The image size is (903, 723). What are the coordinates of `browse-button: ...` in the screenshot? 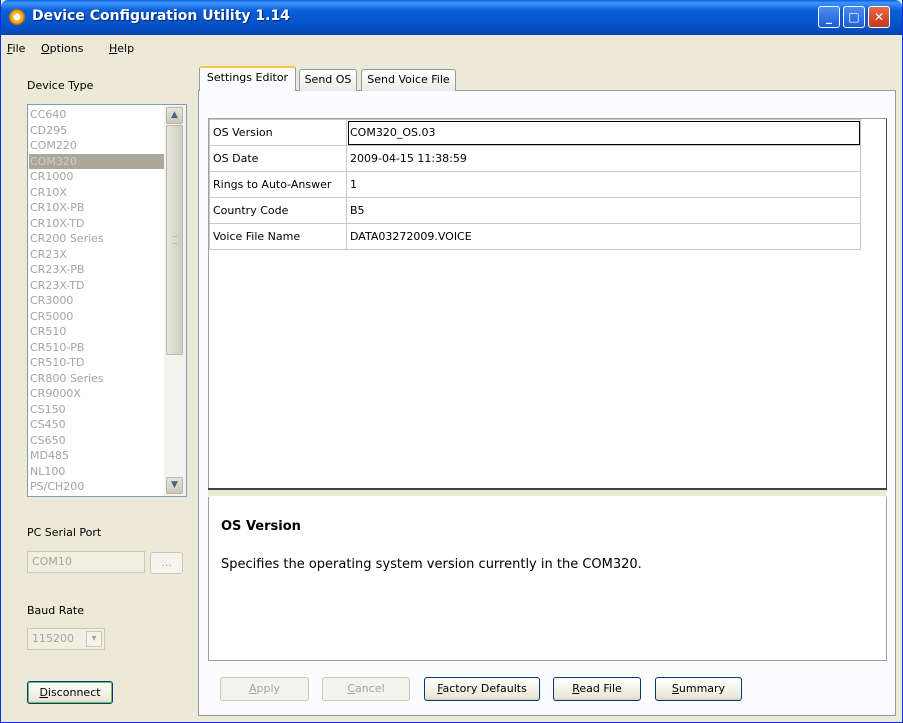 It's located at (166, 563).